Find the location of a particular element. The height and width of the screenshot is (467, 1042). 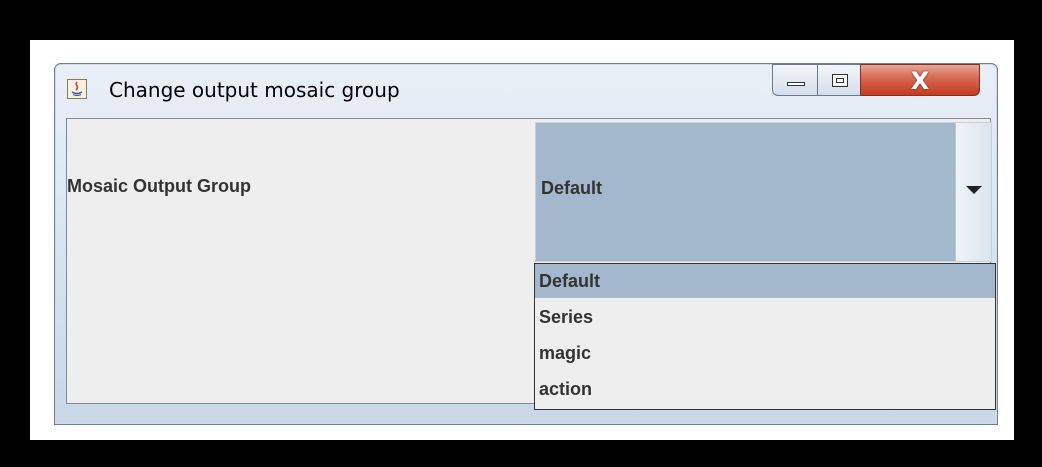

maximize-button is located at coordinates (839, 80).